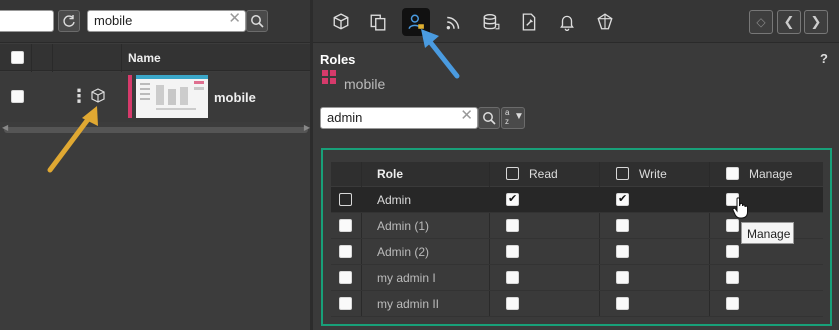 The width and height of the screenshot is (839, 330). Describe the element at coordinates (345, 117) in the screenshot. I see `role-search-value: admin` at that location.